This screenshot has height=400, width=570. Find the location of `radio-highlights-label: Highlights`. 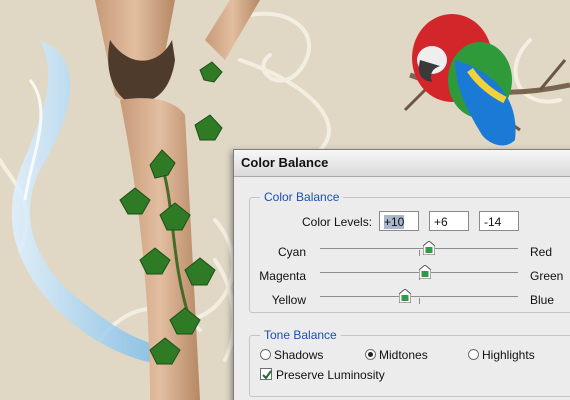

radio-highlights-label: Highlights is located at coordinates (508, 355).